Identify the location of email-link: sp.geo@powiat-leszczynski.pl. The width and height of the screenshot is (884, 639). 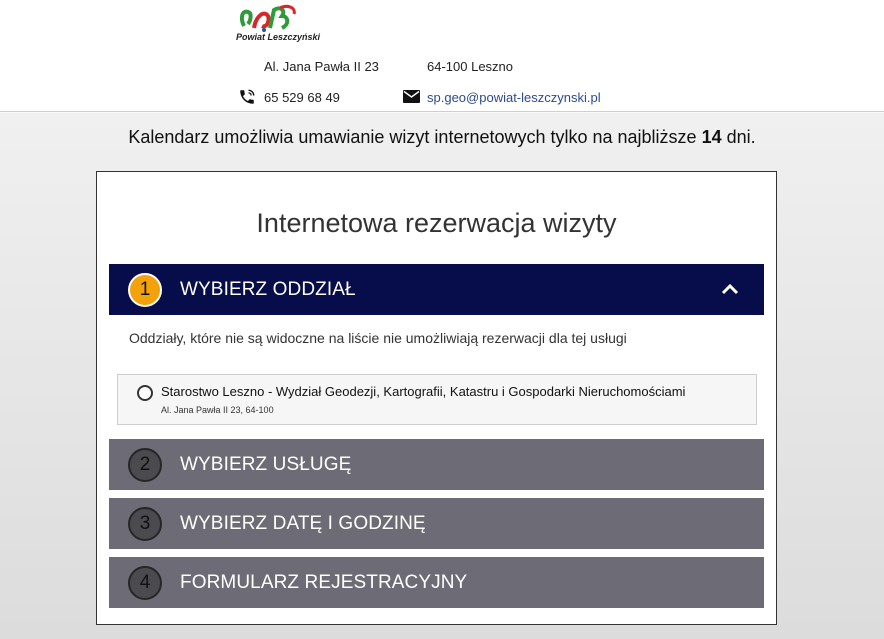
(514, 97).